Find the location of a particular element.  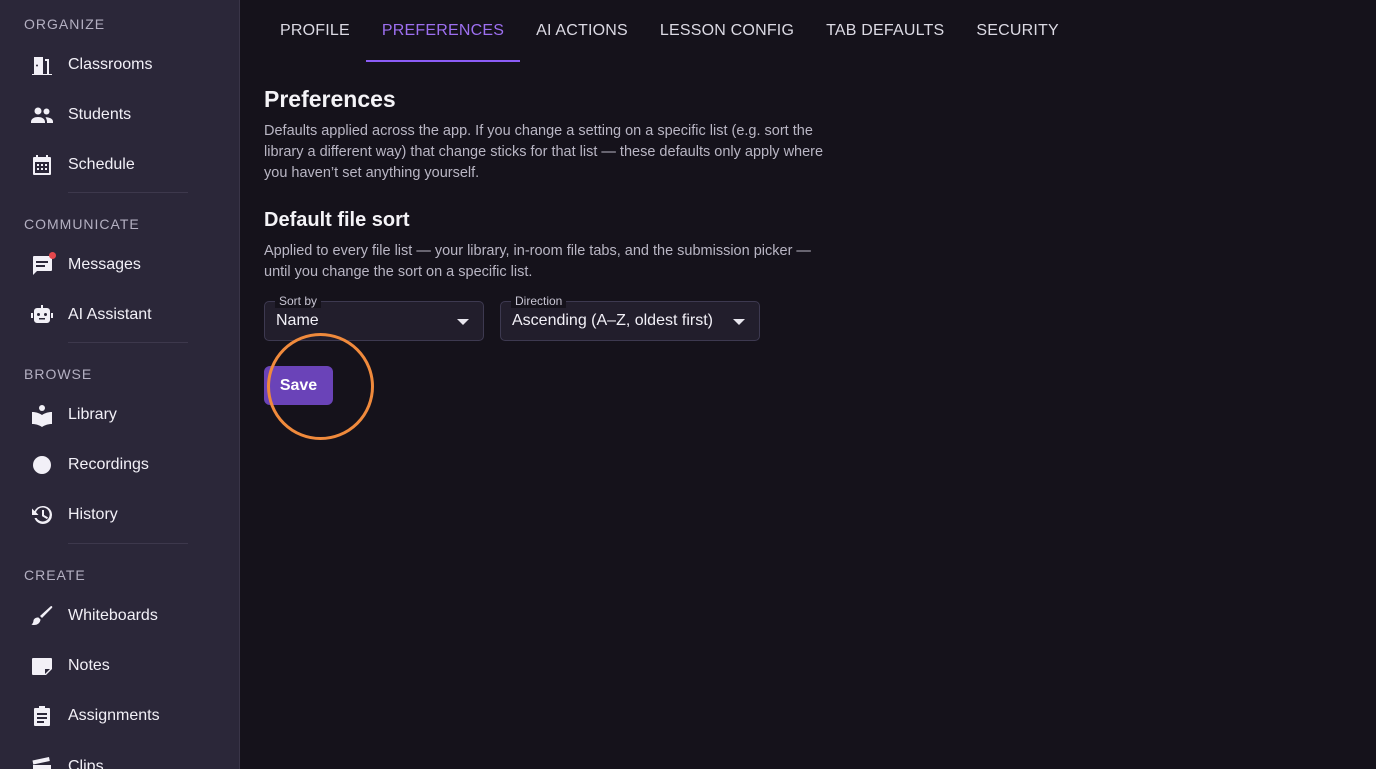

sidebar-item-clips: Clips is located at coordinates (119, 756).